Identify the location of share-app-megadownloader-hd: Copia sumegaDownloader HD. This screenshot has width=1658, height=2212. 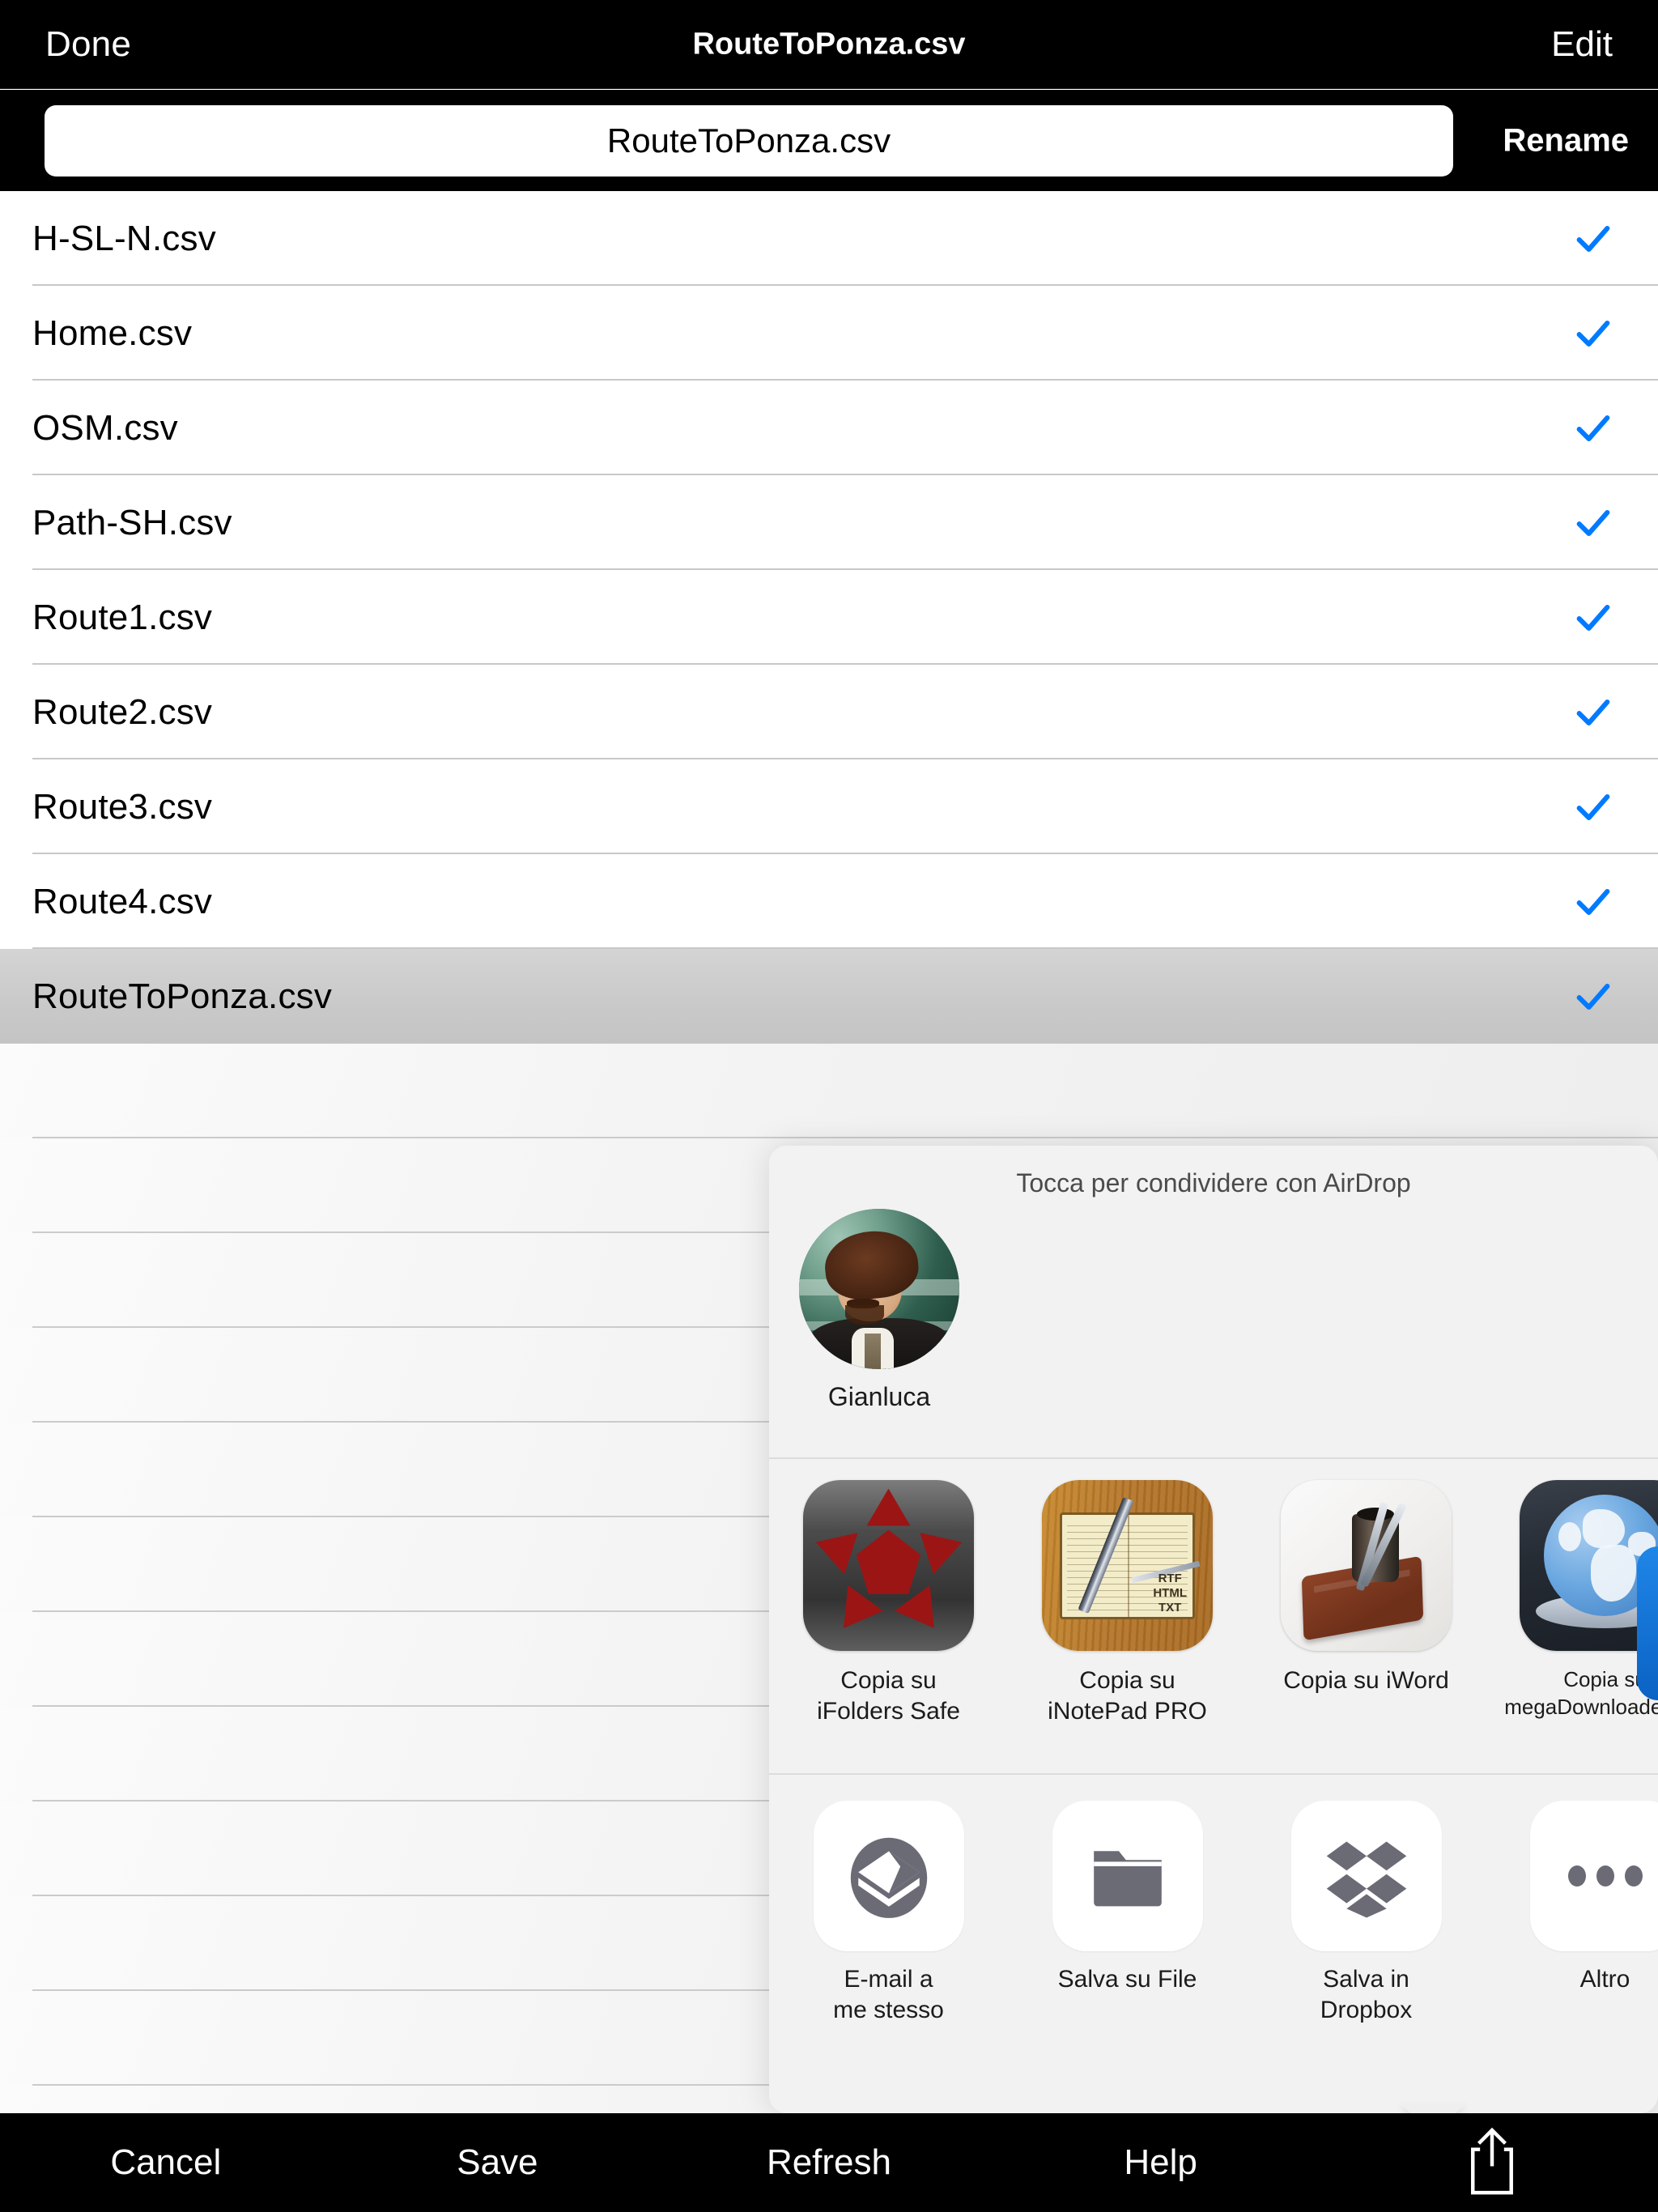
(1572, 1627).